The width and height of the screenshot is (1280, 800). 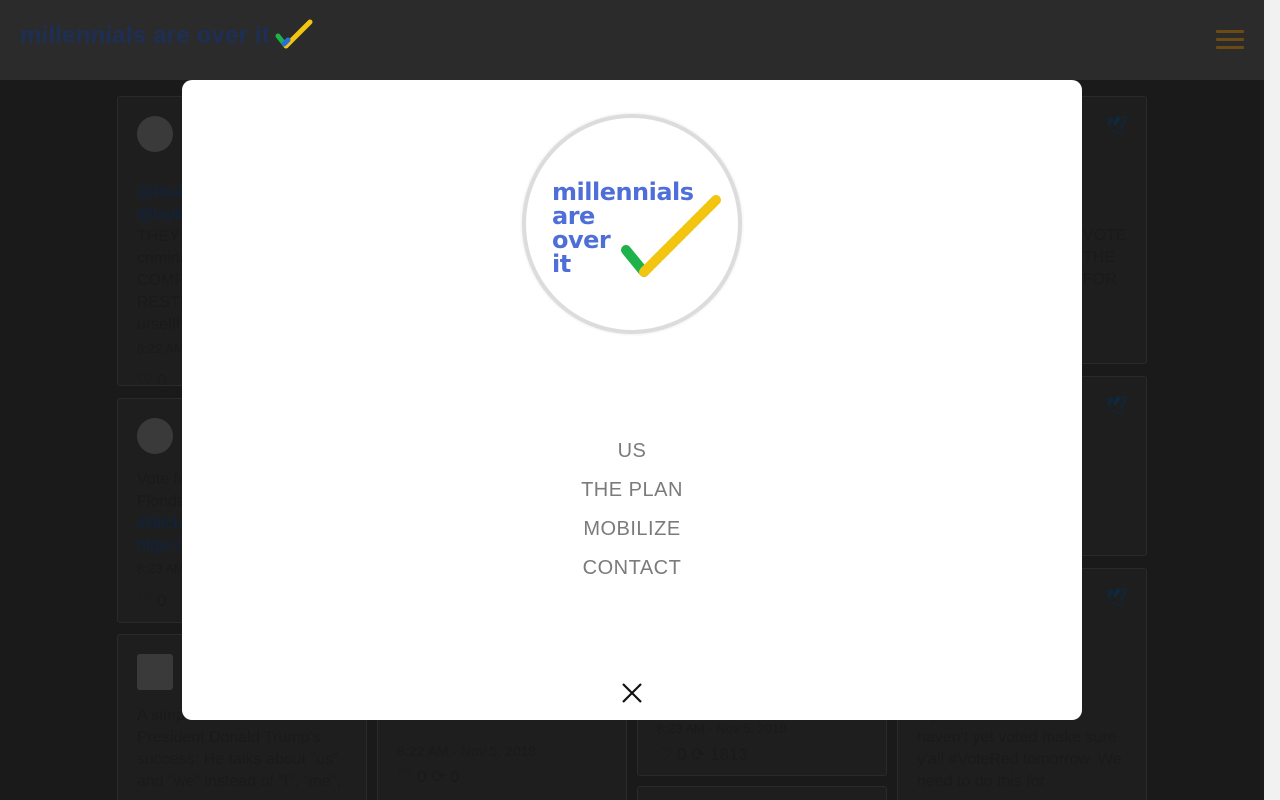 What do you see at coordinates (632, 529) in the screenshot?
I see `menu-item-mobilize: MOBILIZE` at bounding box center [632, 529].